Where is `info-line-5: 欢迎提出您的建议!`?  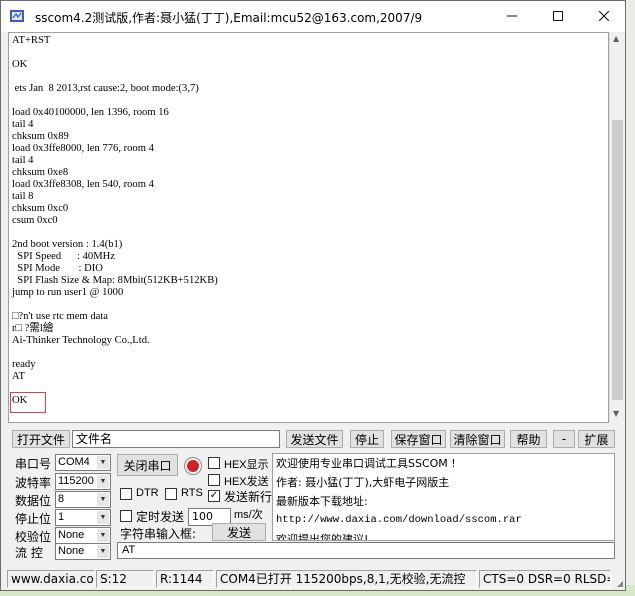 info-line-5: 欢迎提出您的建议! is located at coordinates (322, 537).